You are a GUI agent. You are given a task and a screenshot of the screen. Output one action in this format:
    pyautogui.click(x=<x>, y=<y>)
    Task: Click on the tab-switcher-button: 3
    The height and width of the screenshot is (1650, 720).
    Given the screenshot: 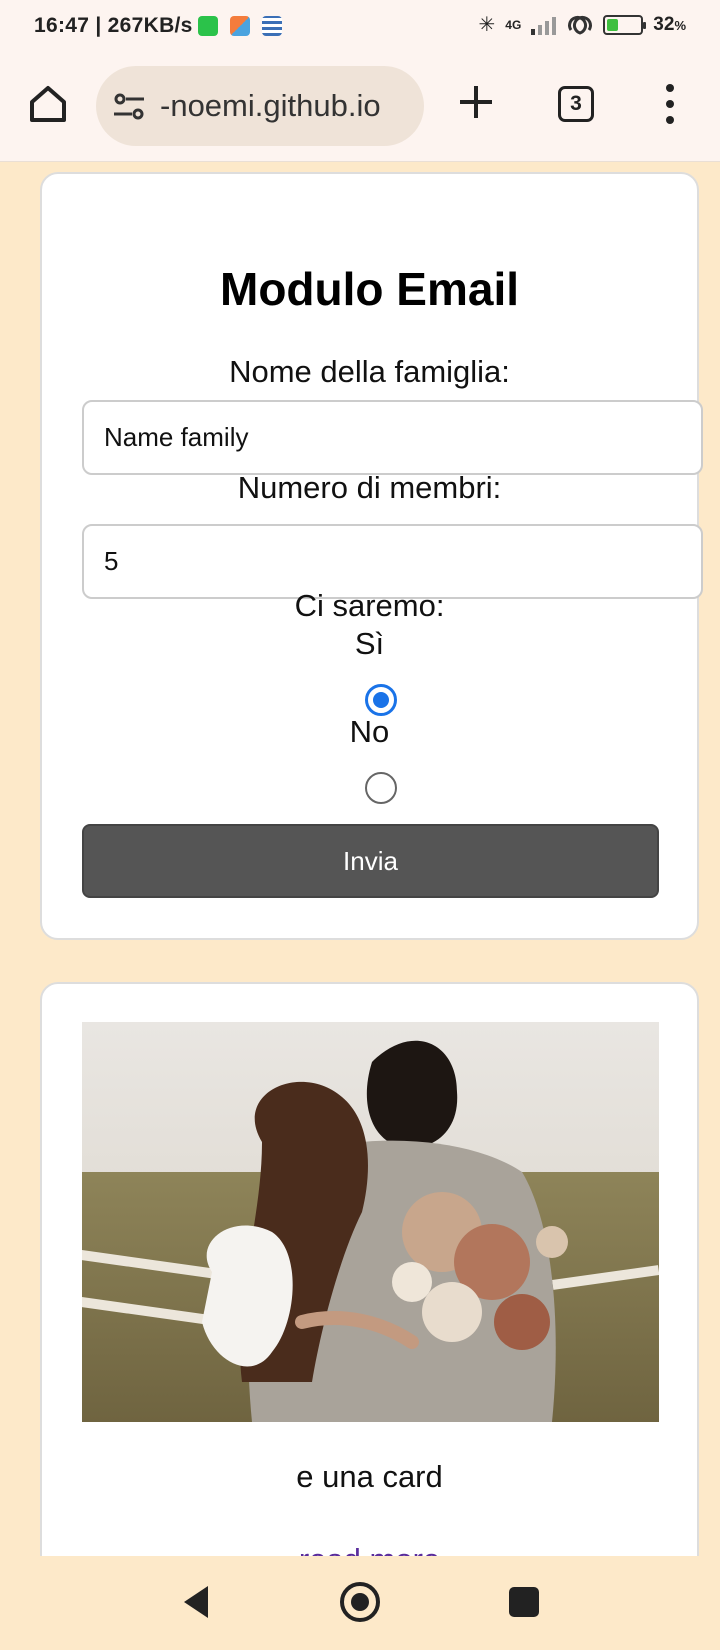 What is the action you would take?
    pyautogui.click(x=576, y=104)
    